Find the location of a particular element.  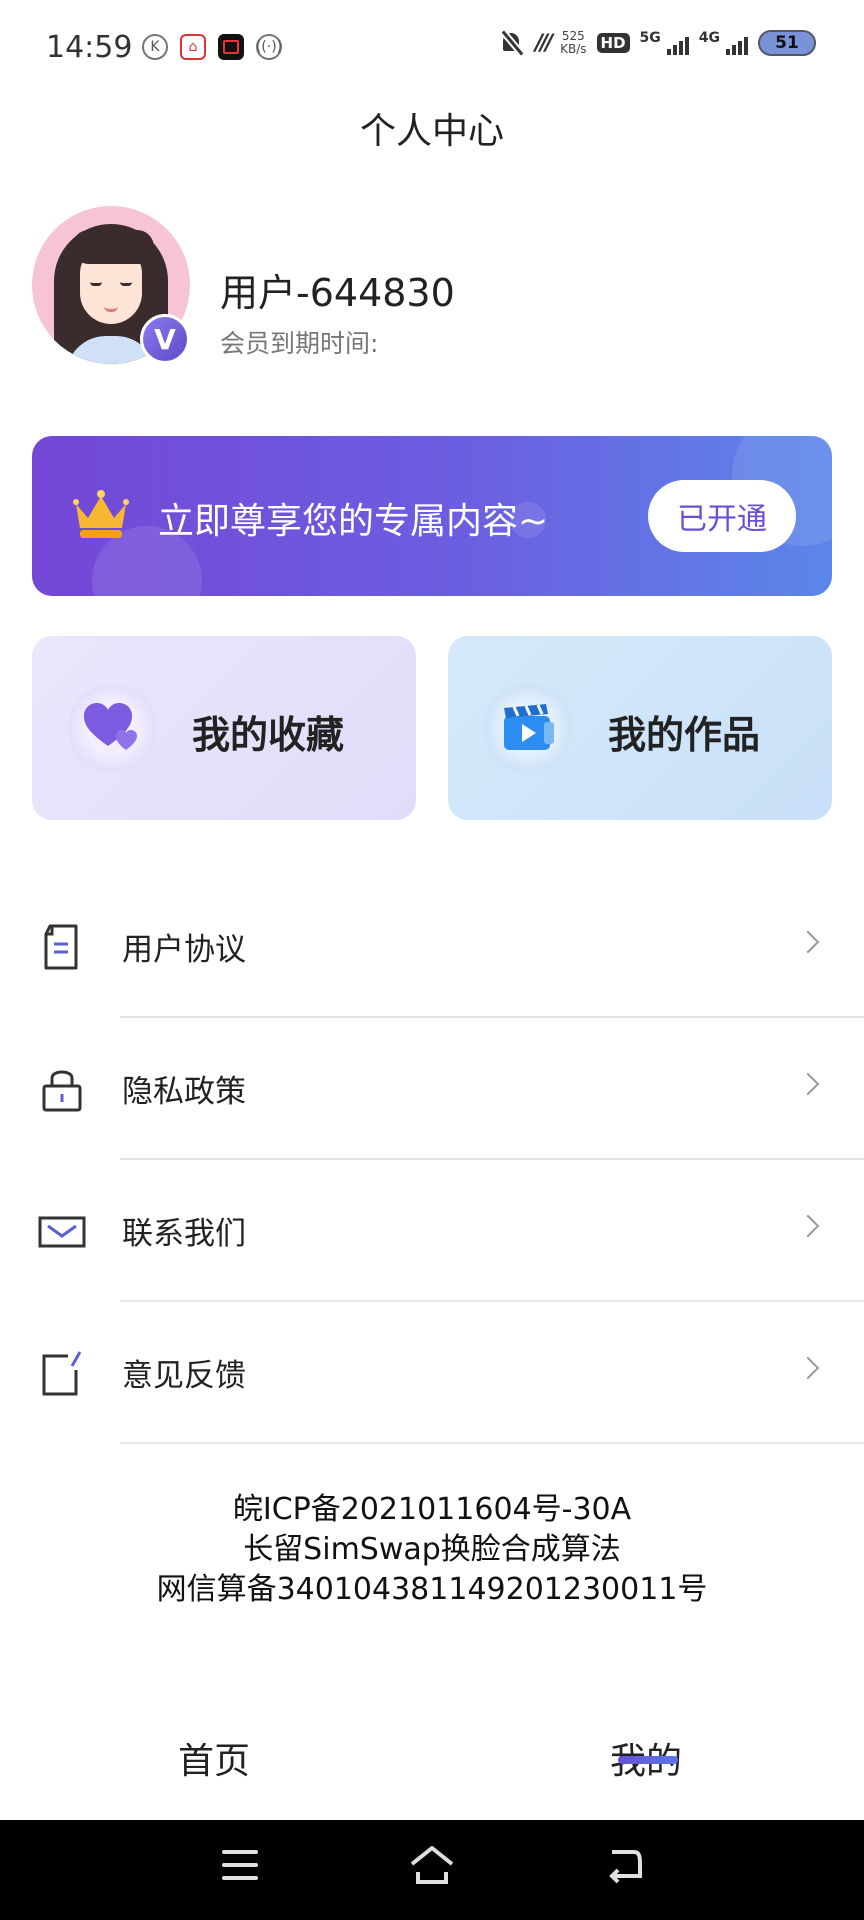

mute-icon is located at coordinates (512, 43).